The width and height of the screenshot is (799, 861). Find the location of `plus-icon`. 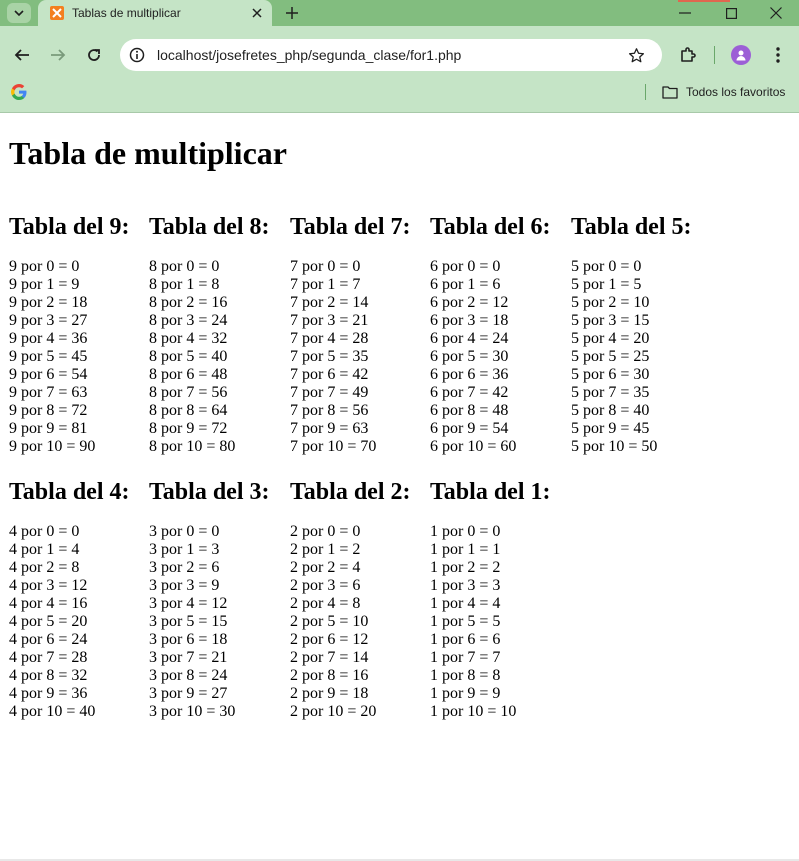

plus-icon is located at coordinates (292, 13).